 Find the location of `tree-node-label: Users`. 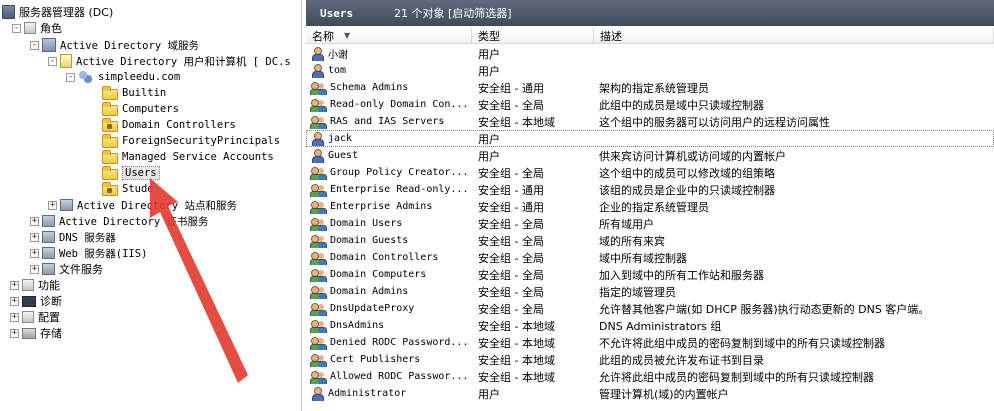

tree-node-label: Users is located at coordinates (141, 173).